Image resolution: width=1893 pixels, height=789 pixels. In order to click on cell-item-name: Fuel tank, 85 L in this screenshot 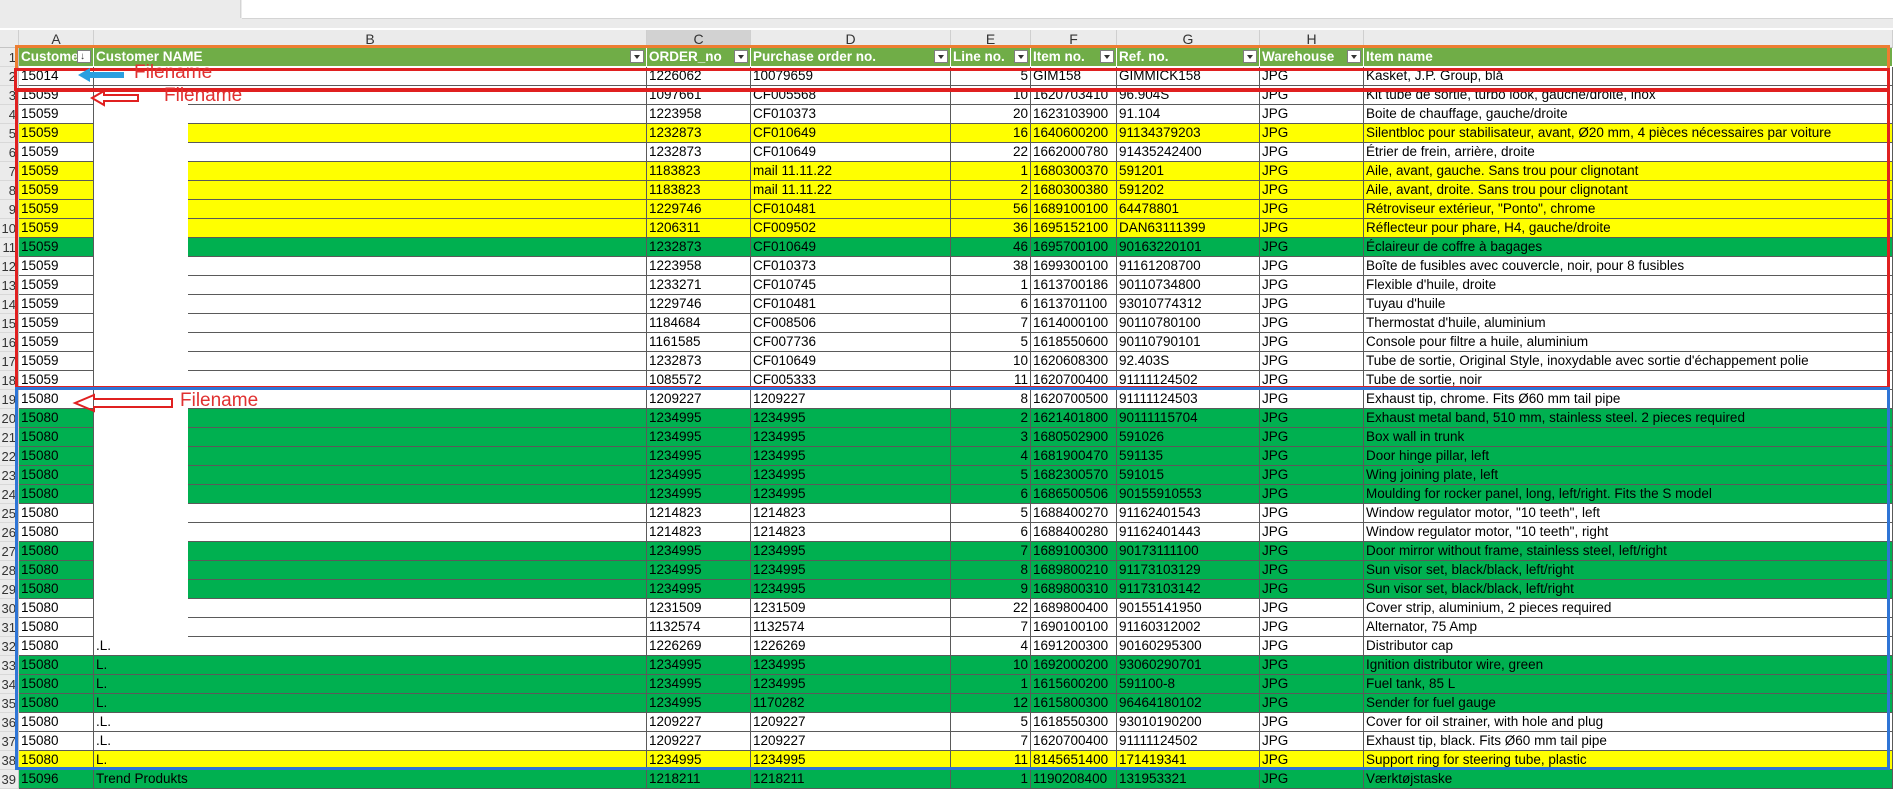, I will do `click(1628, 684)`.